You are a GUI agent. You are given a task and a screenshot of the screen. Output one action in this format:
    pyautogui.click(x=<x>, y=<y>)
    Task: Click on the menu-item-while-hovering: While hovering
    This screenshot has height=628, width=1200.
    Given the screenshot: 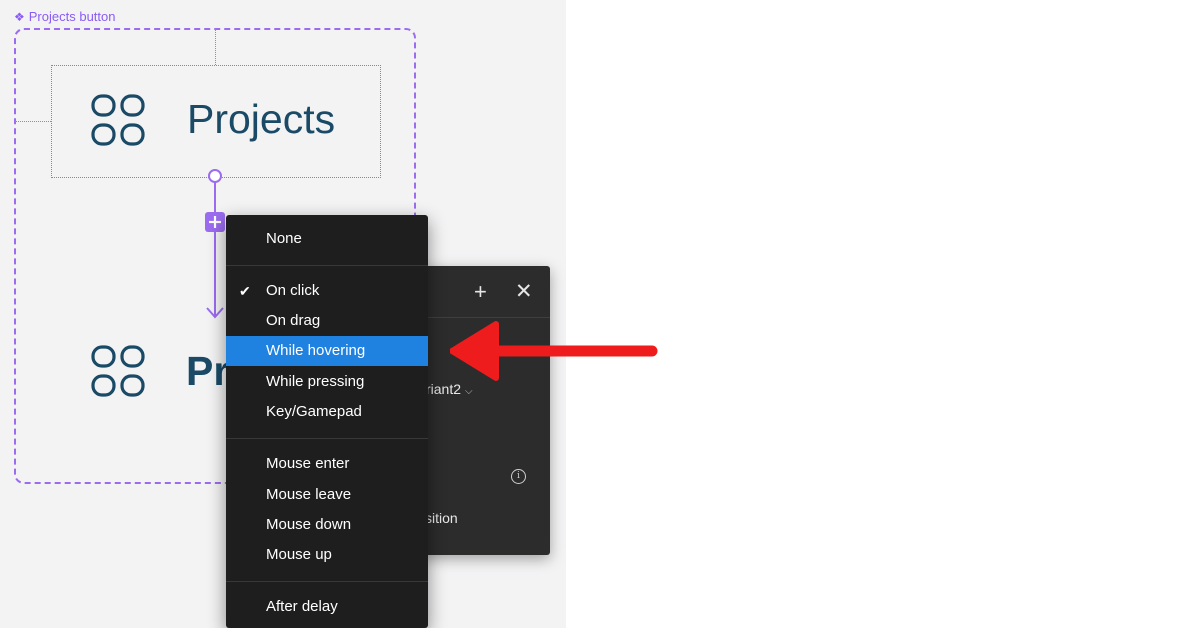 What is the action you would take?
    pyautogui.click(x=327, y=351)
    